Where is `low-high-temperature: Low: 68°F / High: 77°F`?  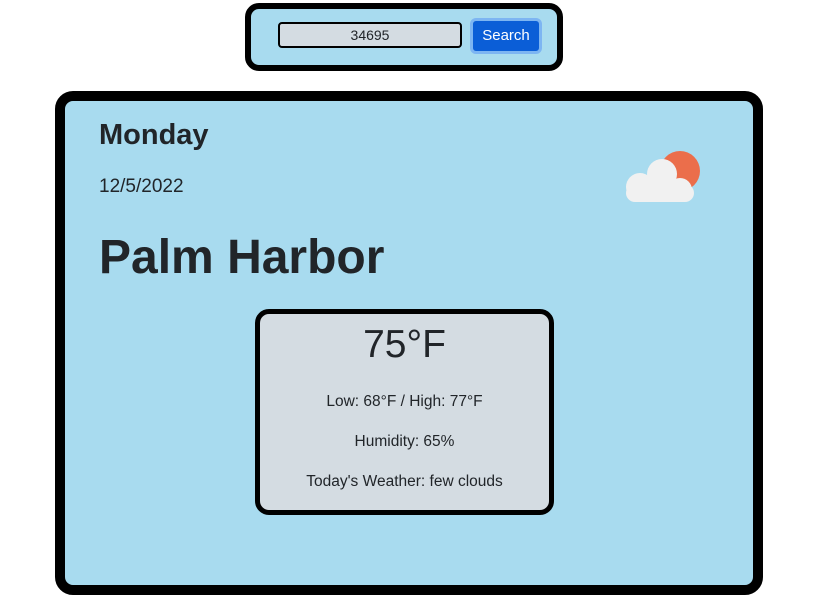 low-high-temperature: Low: 68°F / High: 77°F is located at coordinates (404, 401).